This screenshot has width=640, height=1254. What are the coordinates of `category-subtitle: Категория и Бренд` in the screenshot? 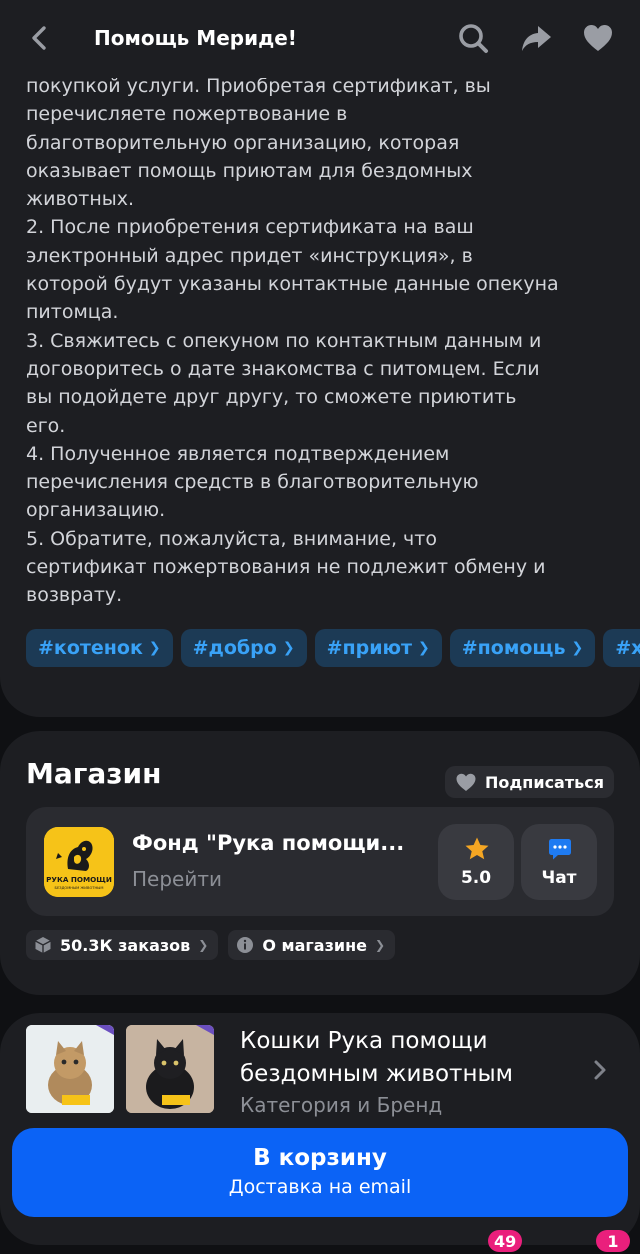 It's located at (341, 1105).